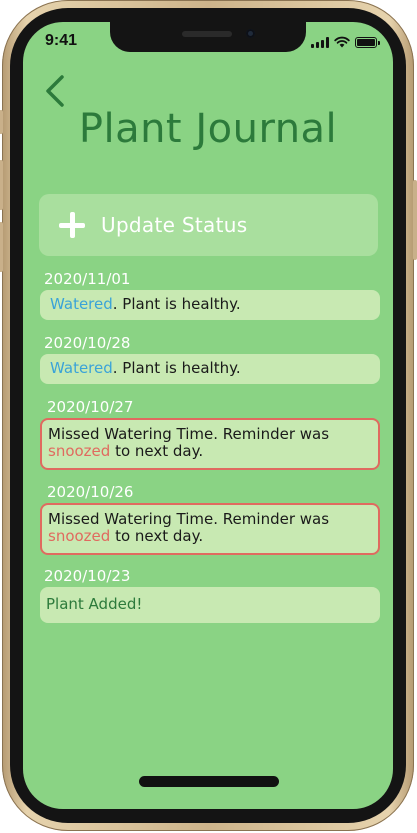 The width and height of the screenshot is (417, 833). I want to click on page-title: Plant Journal, so click(208, 129).